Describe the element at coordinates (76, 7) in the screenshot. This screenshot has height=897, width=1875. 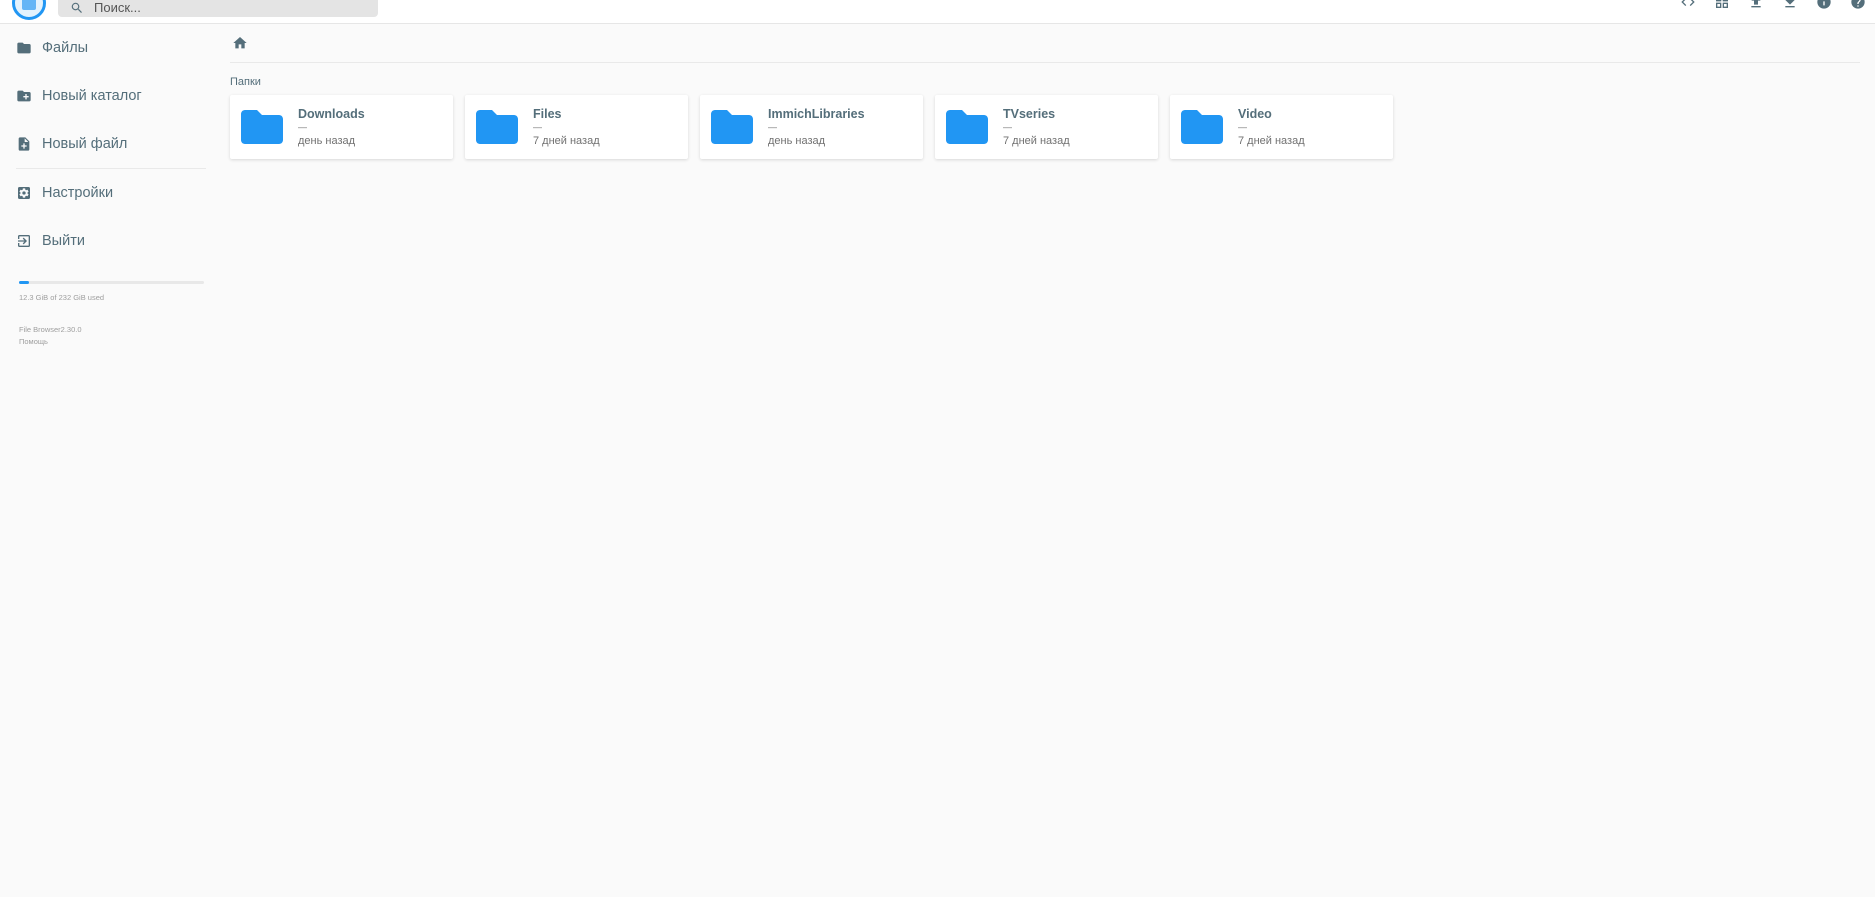
I see `search-icon` at that location.